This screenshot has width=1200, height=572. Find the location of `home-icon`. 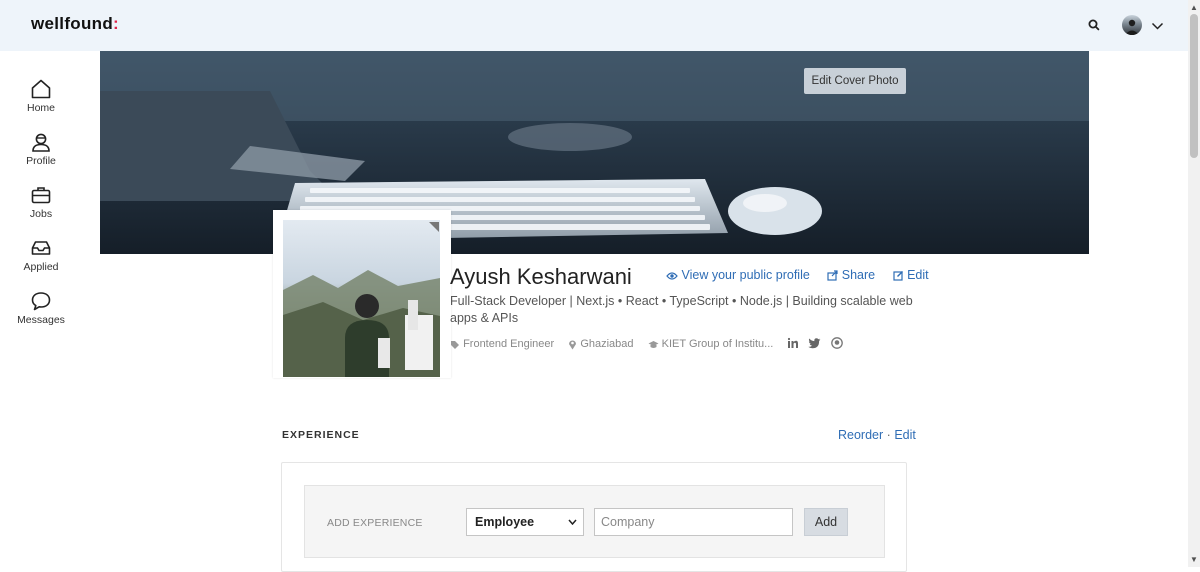

home-icon is located at coordinates (41, 89).